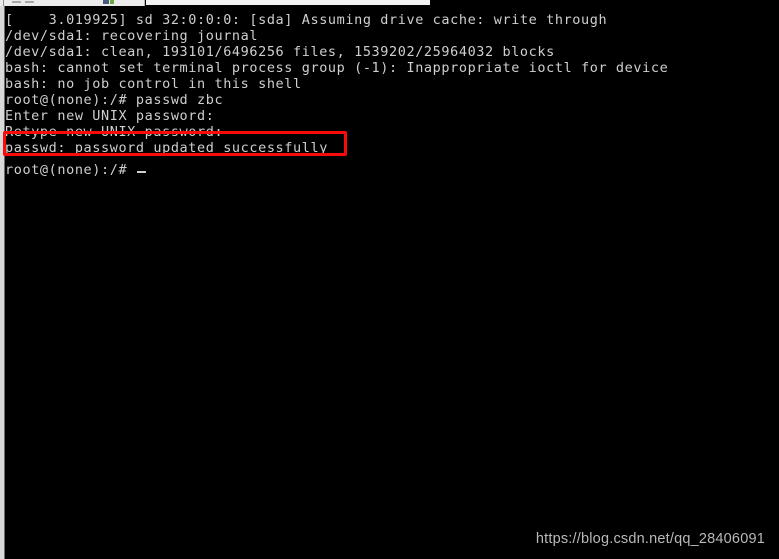 This screenshot has height=559, width=779. Describe the element at coordinates (132, 36) in the screenshot. I see `terminal-line-fsck-recovering: /dev/sda1: recovering journal` at that location.